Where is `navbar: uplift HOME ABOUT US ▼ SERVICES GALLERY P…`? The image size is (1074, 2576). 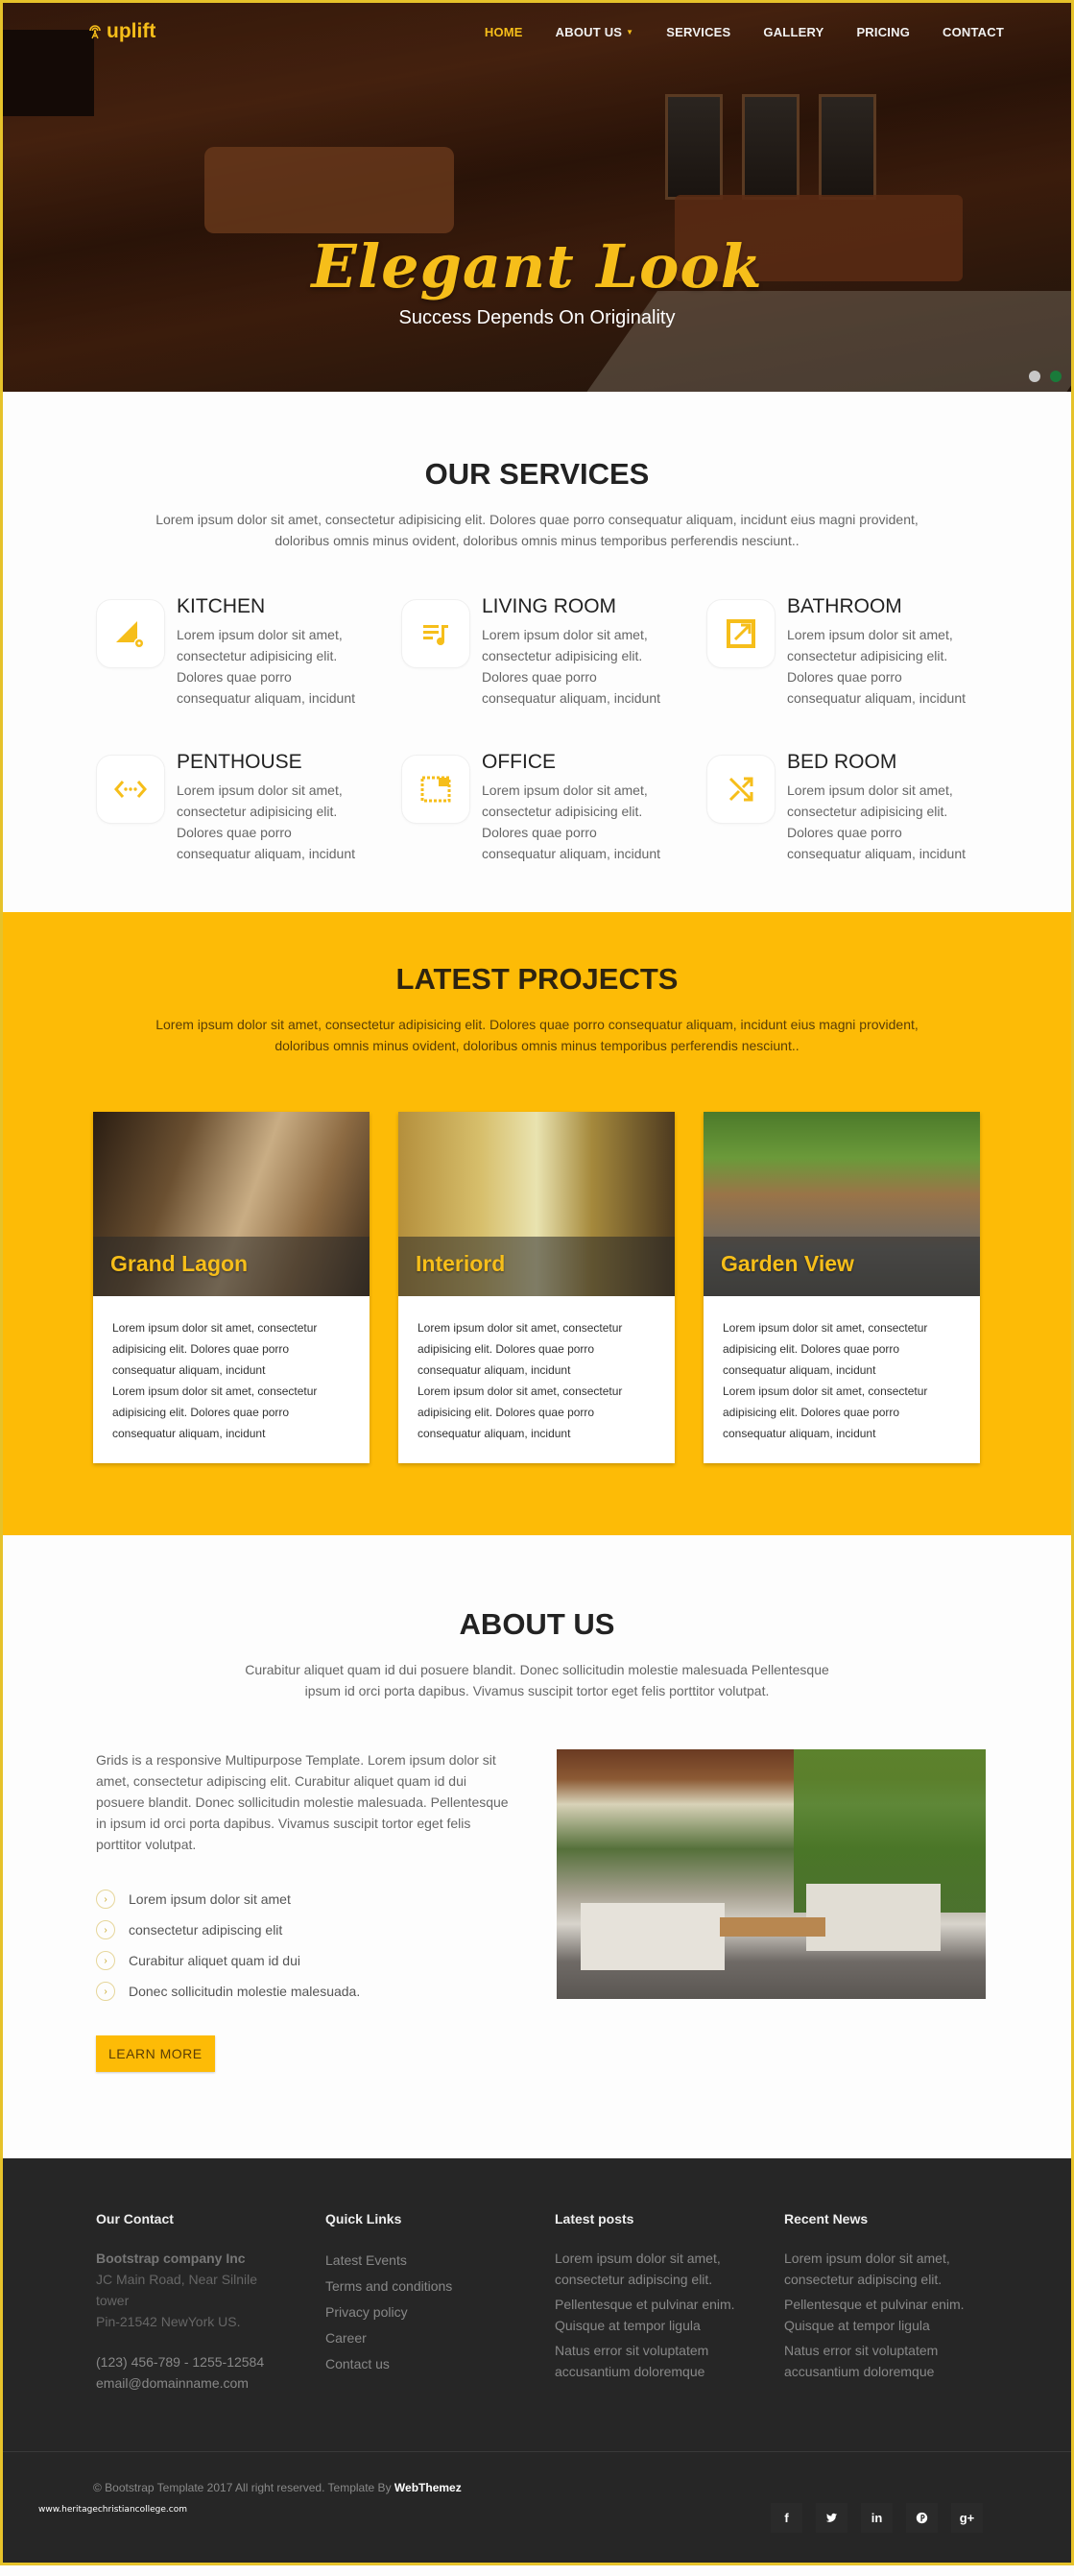
navbar: uplift HOME ABOUT US ▼ SERVICES GALLERY P… is located at coordinates (537, 31).